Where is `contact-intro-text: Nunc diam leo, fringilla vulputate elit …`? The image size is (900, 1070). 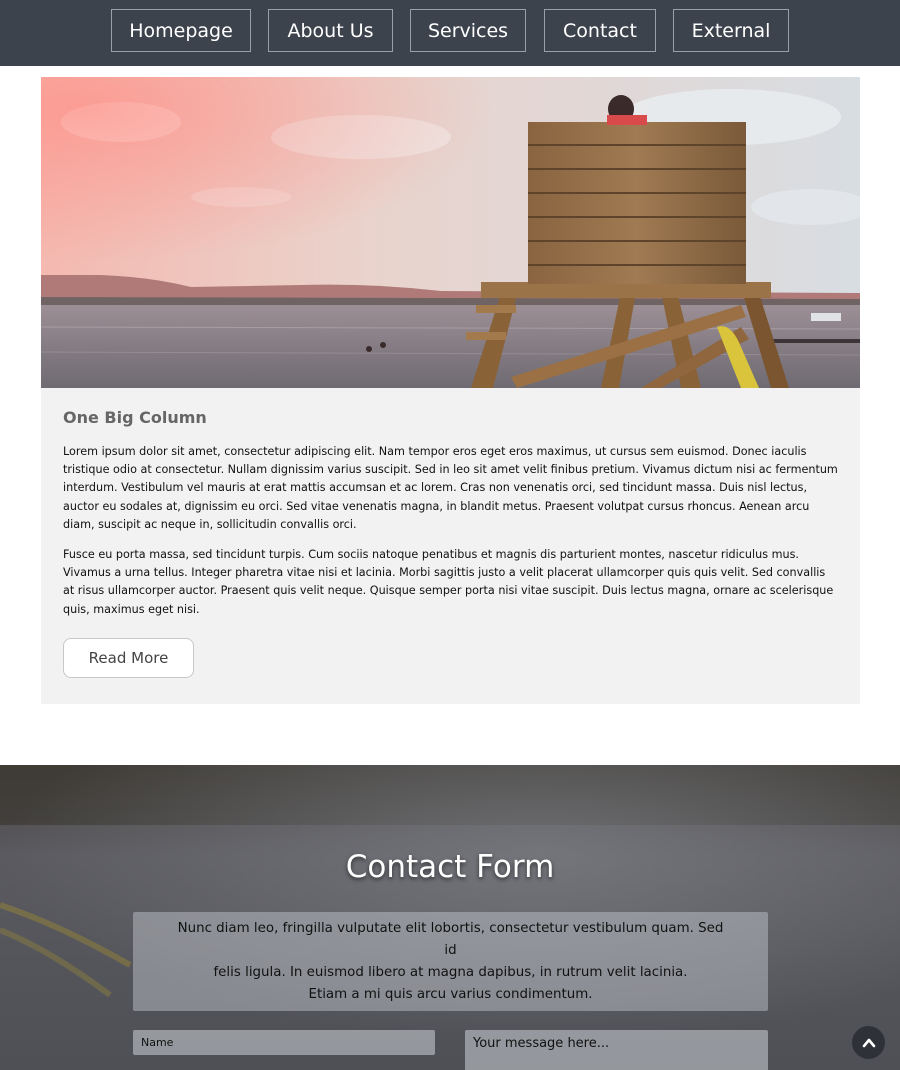 contact-intro-text: Nunc diam leo, fringilla vulputate elit … is located at coordinates (450, 962).